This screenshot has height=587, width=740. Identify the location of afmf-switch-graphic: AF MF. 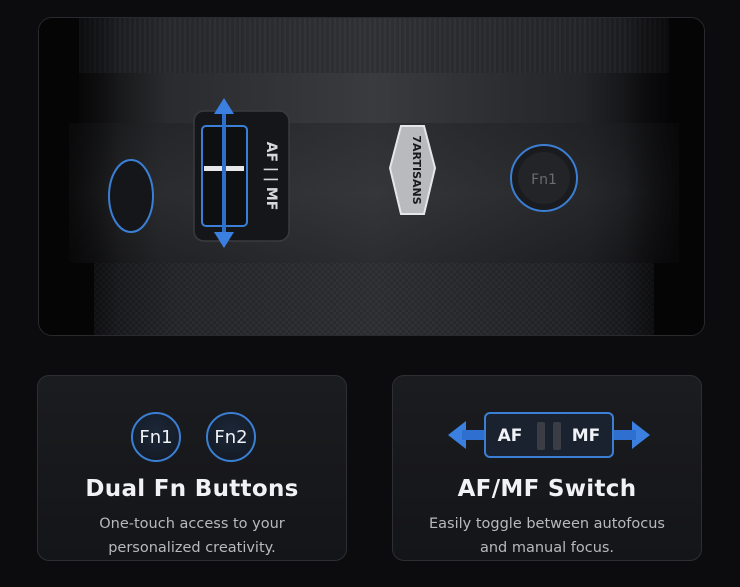
(549, 435).